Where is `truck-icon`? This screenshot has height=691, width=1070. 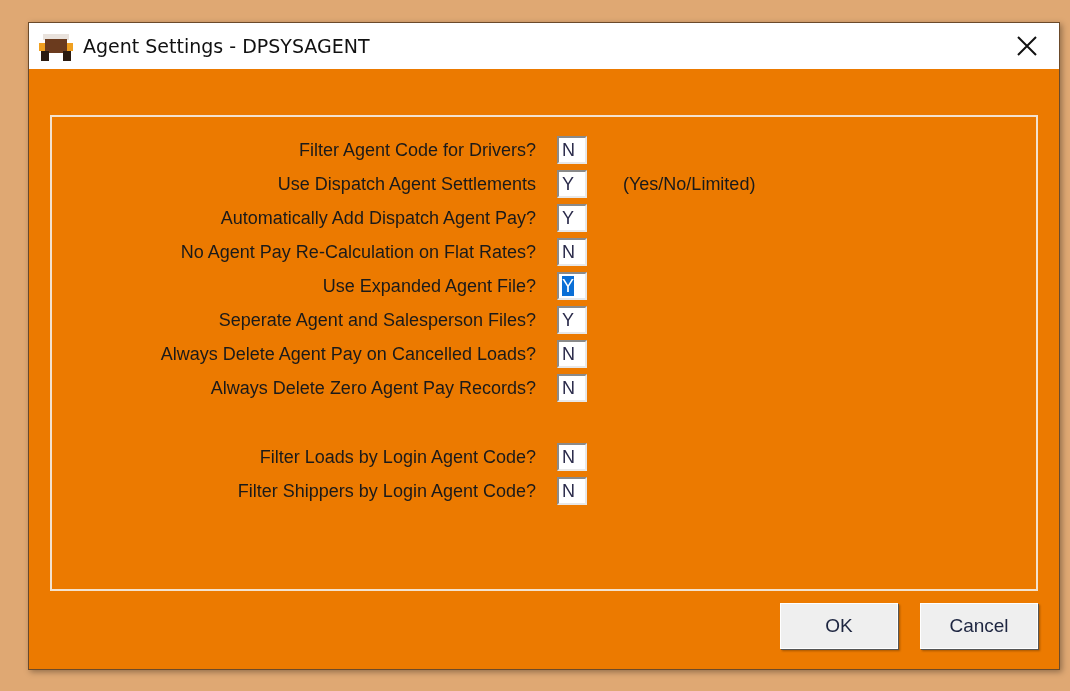 truck-icon is located at coordinates (56, 46).